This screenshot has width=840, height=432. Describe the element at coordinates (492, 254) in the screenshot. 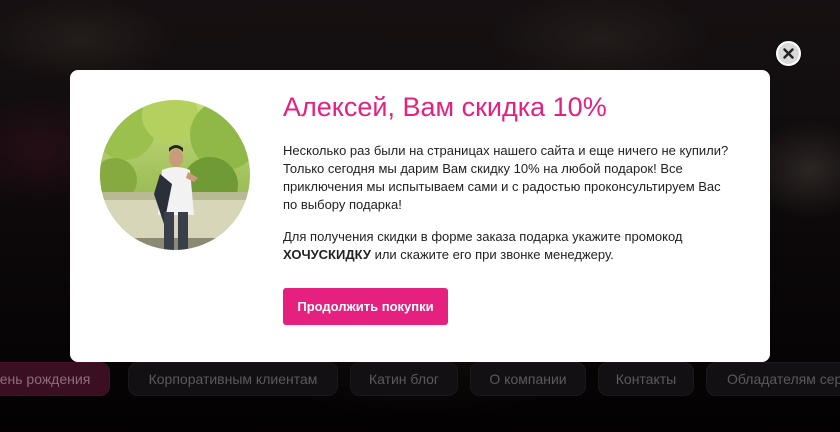

I see `promo-text-after: или скажите его при звонке менеджеру.` at that location.